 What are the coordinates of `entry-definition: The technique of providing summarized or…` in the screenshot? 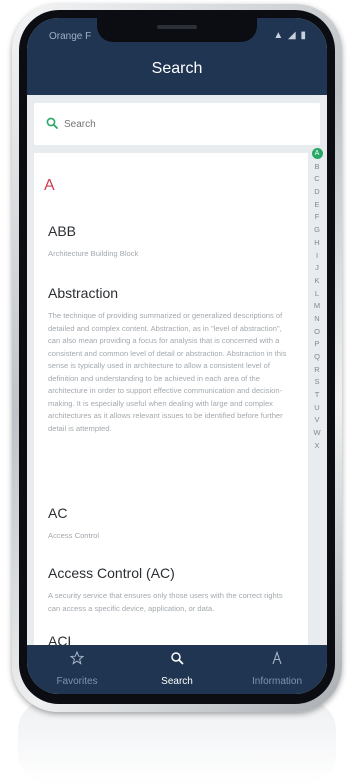 It's located at (167, 372).